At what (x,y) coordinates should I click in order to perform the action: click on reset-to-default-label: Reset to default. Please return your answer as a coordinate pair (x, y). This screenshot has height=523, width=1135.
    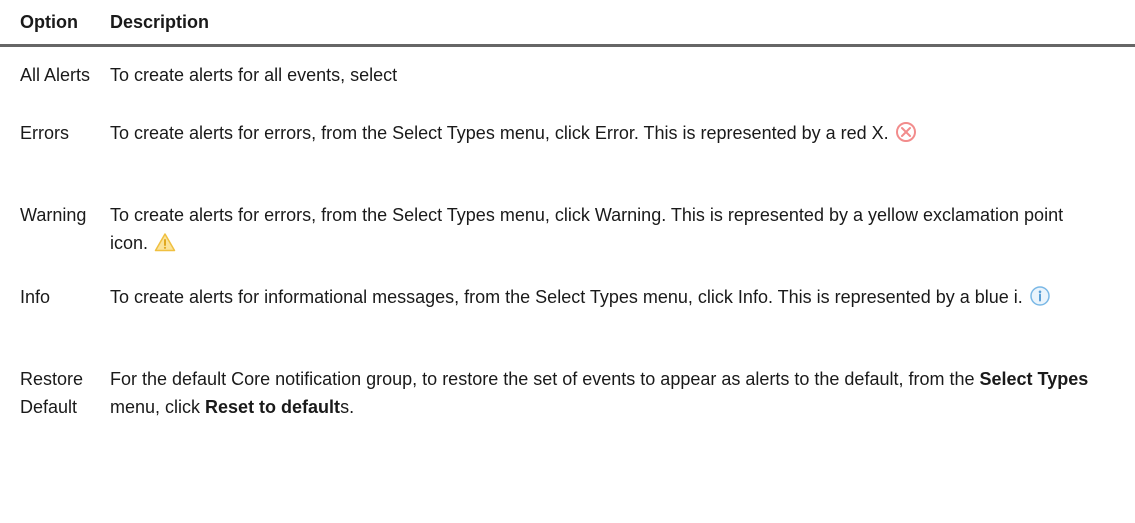
    Looking at the image, I should click on (273, 407).